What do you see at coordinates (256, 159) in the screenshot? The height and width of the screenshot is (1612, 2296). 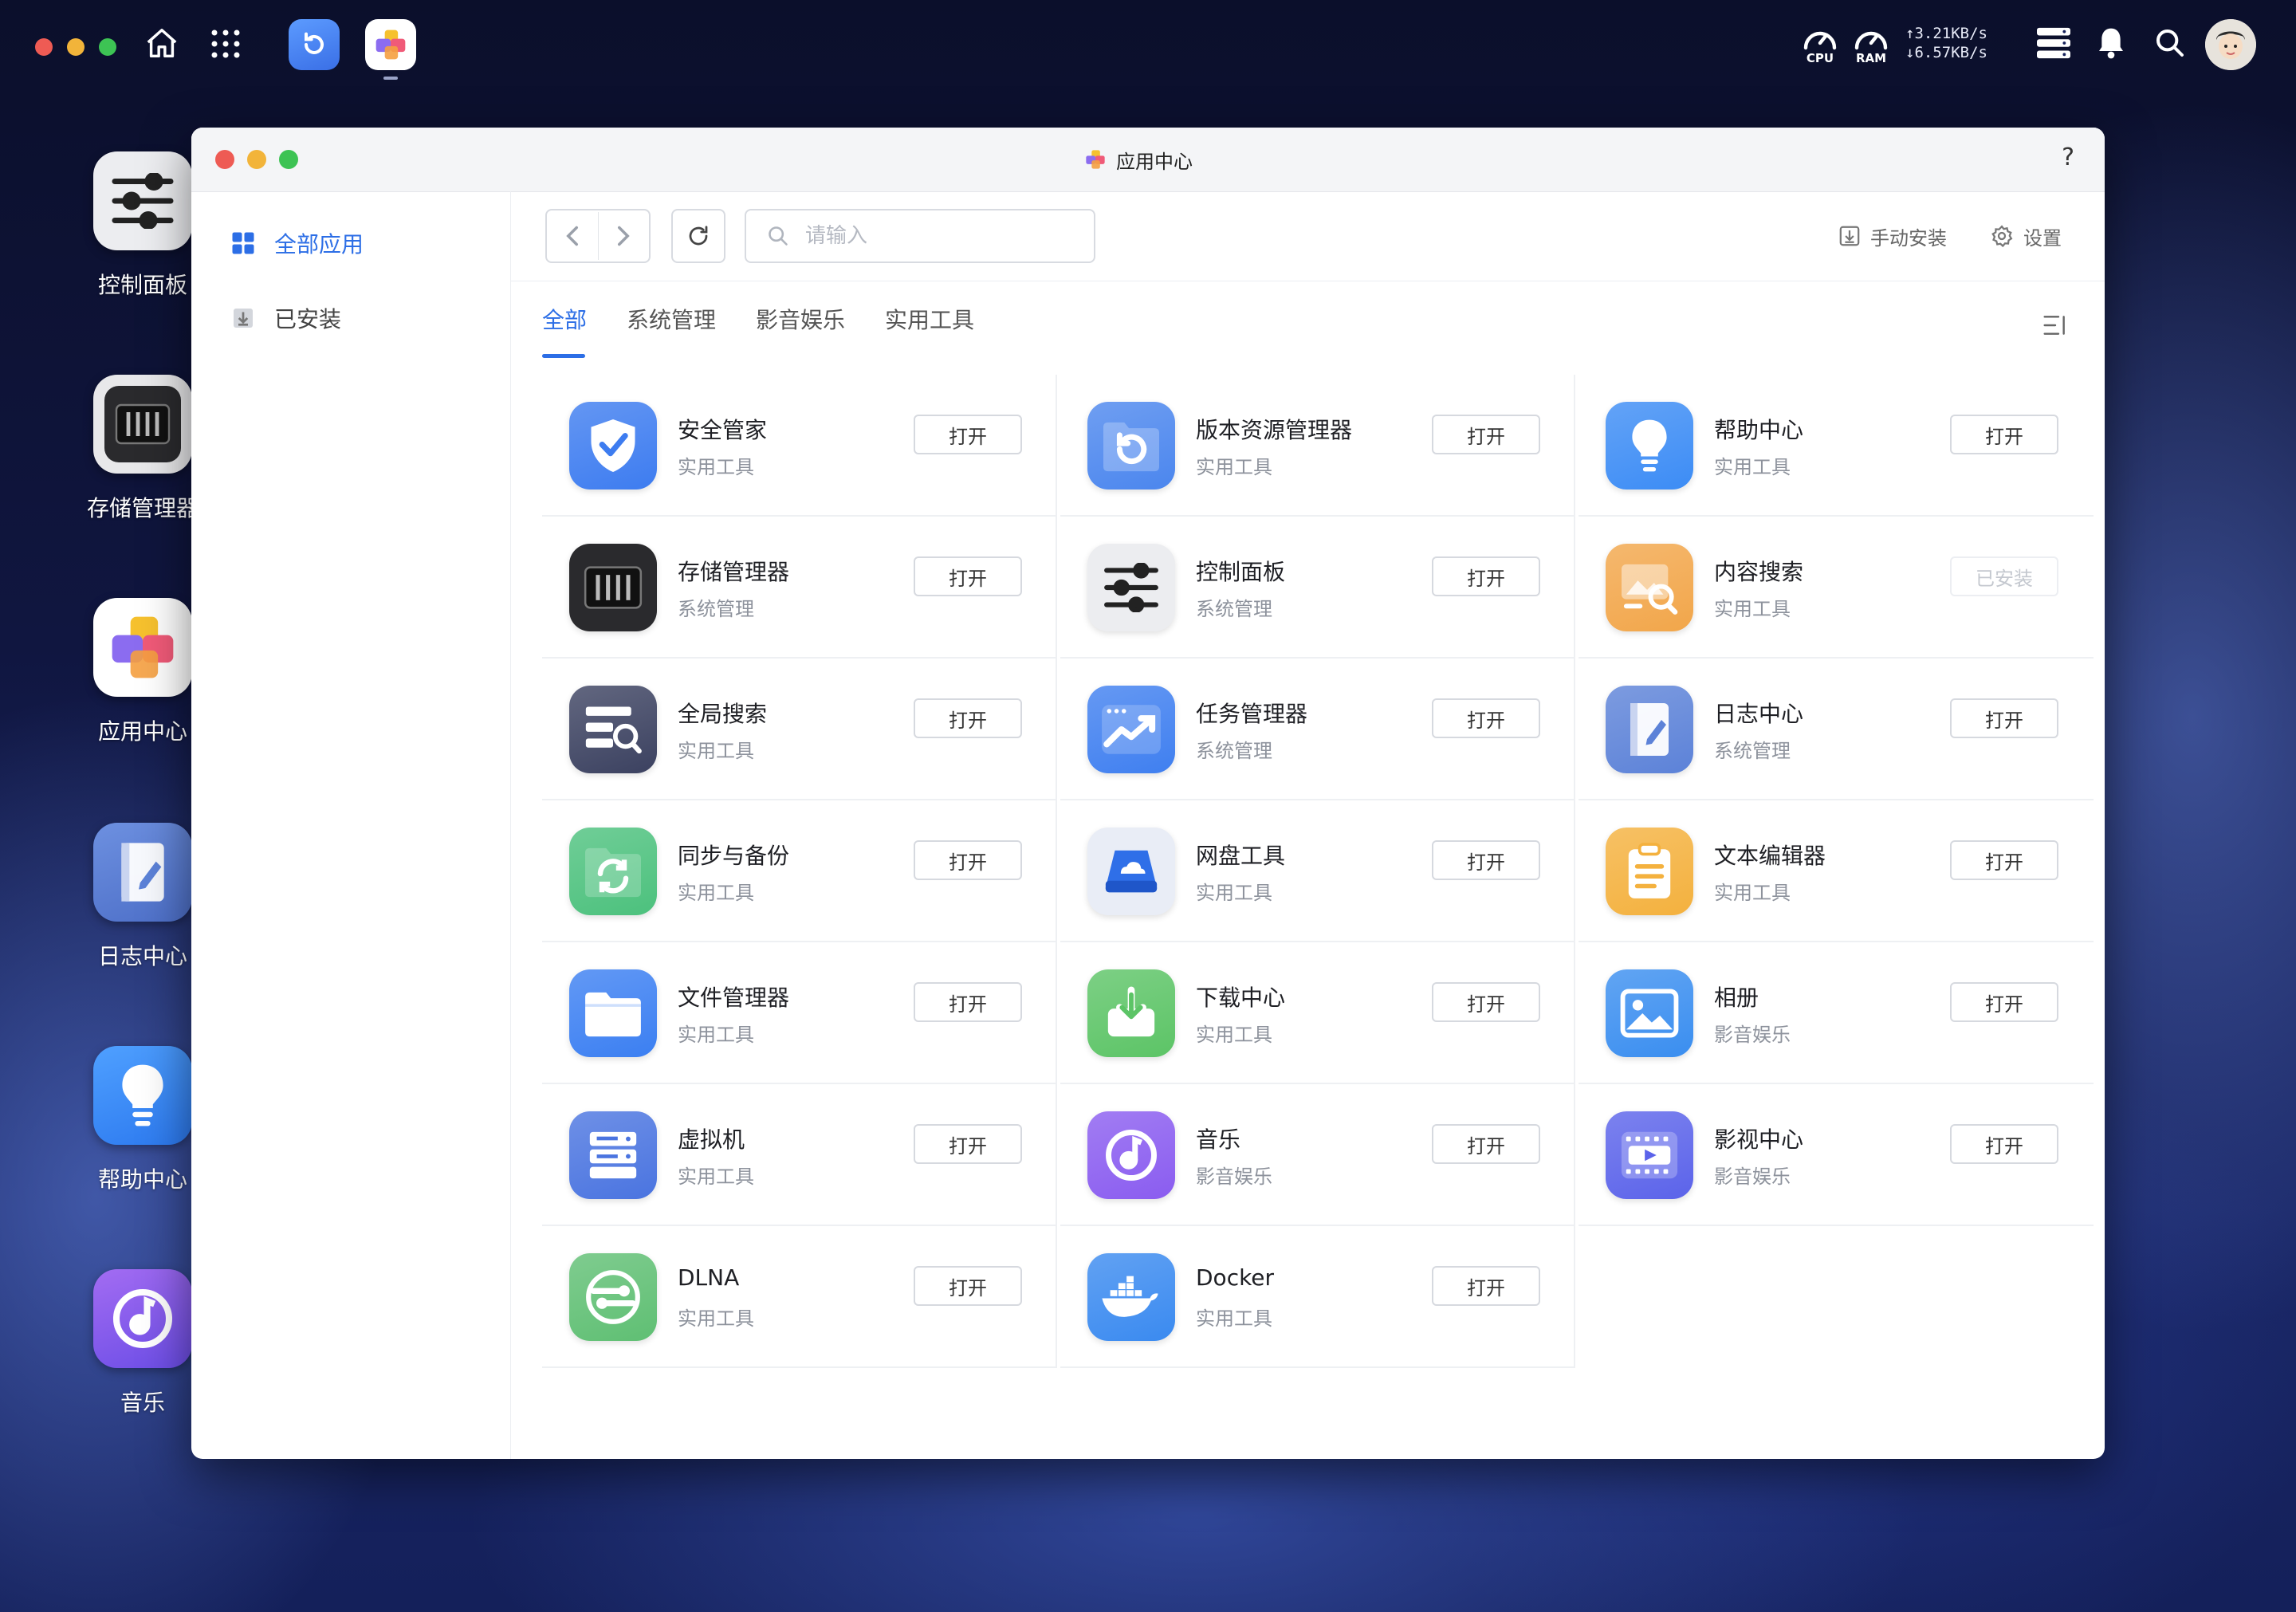 I see `window-minimize-button` at bounding box center [256, 159].